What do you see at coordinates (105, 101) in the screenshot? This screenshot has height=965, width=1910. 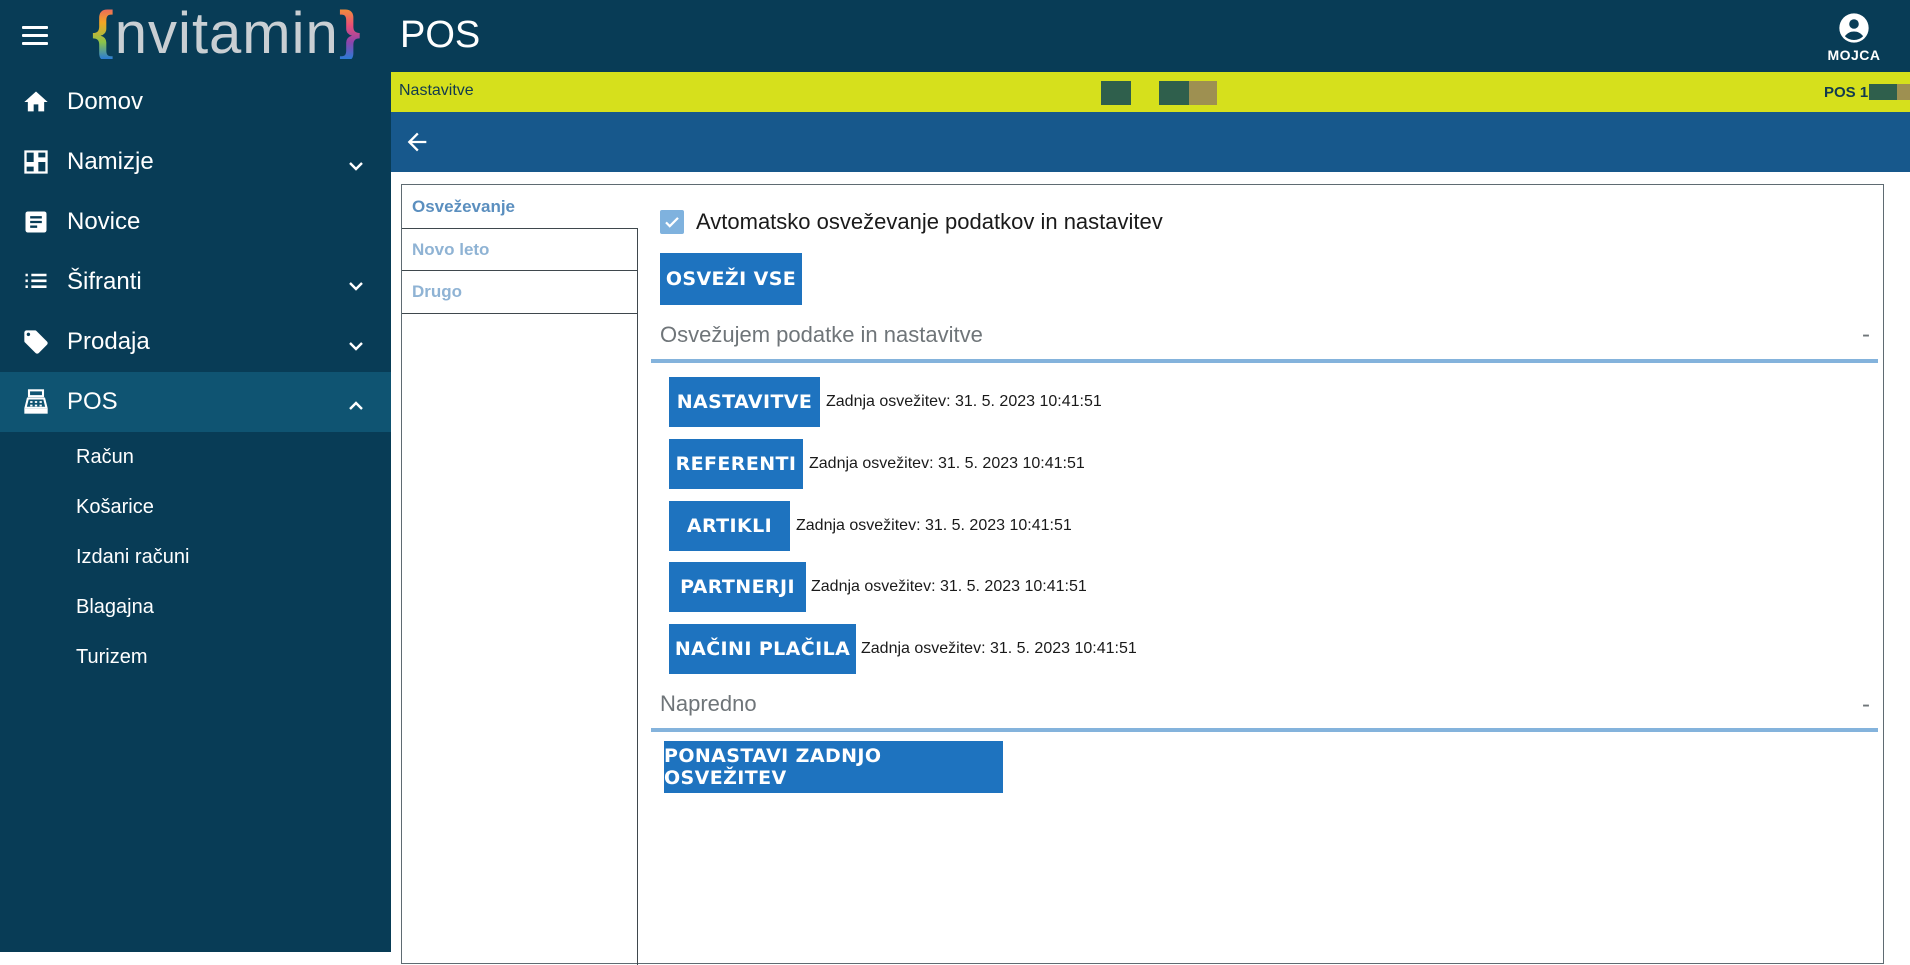 I see `sidebar-item-label: Domov` at bounding box center [105, 101].